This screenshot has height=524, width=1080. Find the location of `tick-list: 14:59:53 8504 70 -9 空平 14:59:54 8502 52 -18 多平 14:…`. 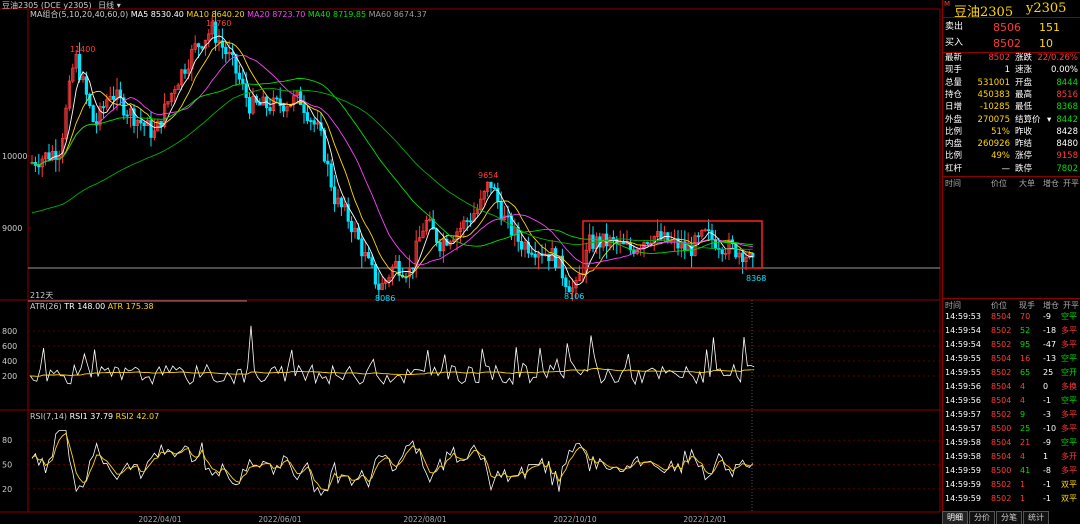

tick-list: 14:59:53 8504 70 -9 空平 14:59:54 8502 52 -18 多平 14:… is located at coordinates (1011, 410).